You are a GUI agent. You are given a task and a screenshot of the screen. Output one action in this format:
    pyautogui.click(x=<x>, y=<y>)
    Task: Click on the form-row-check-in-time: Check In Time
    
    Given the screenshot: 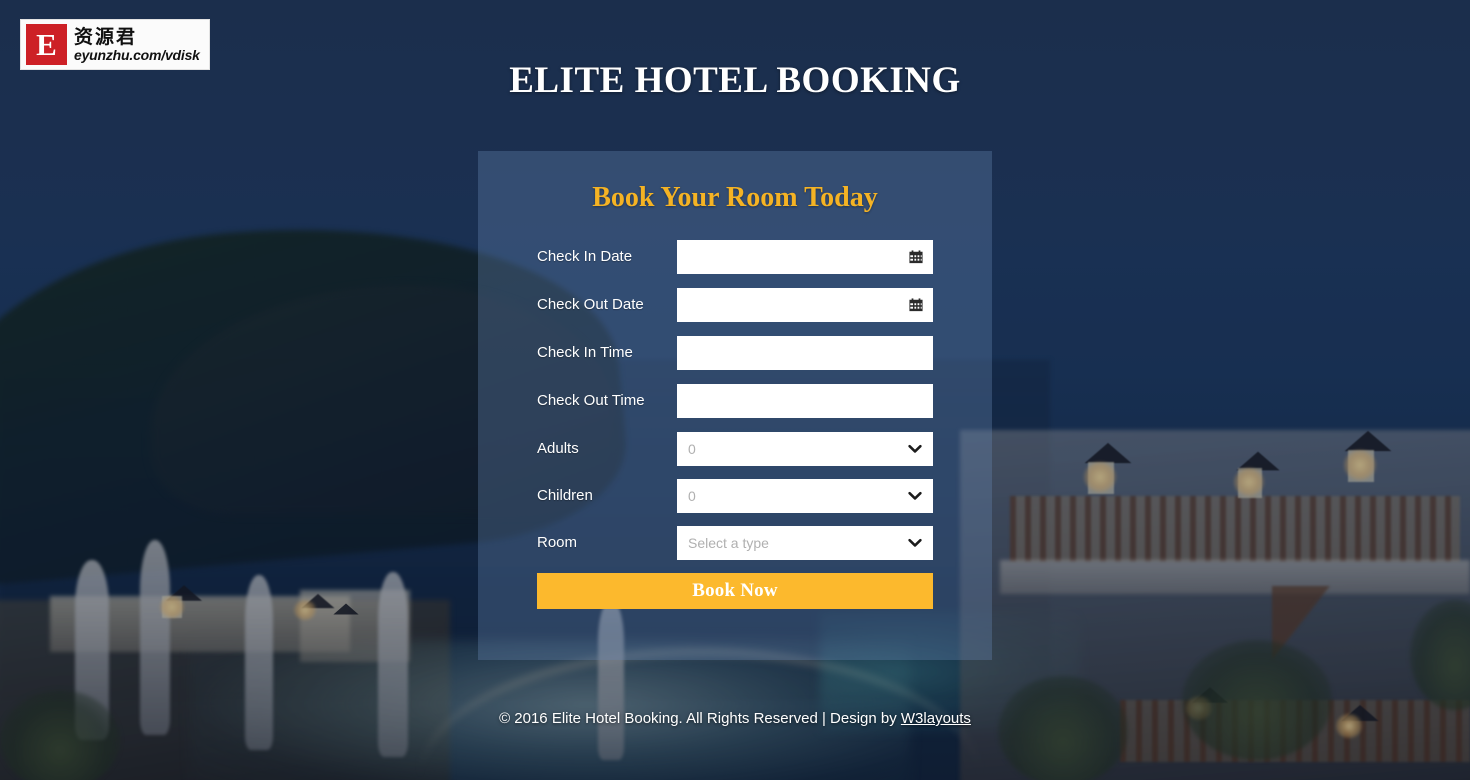 What is the action you would take?
    pyautogui.click(x=735, y=353)
    